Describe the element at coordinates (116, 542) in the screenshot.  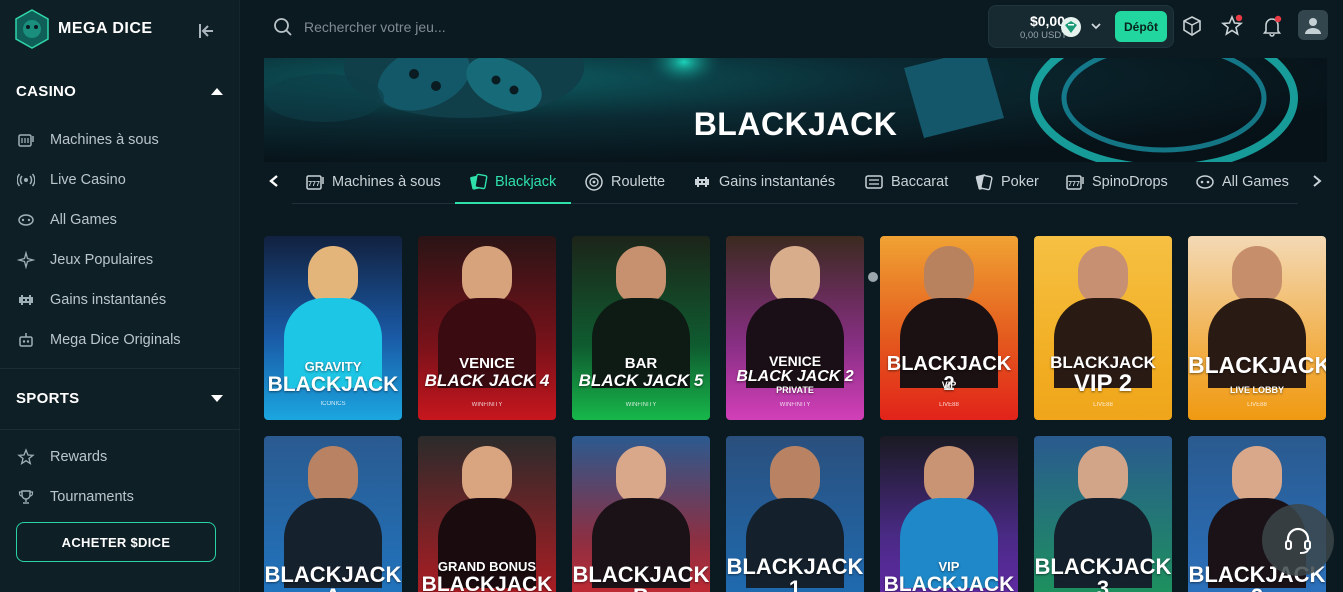
I see `buy-dice-button: ACHETER $DICE` at that location.